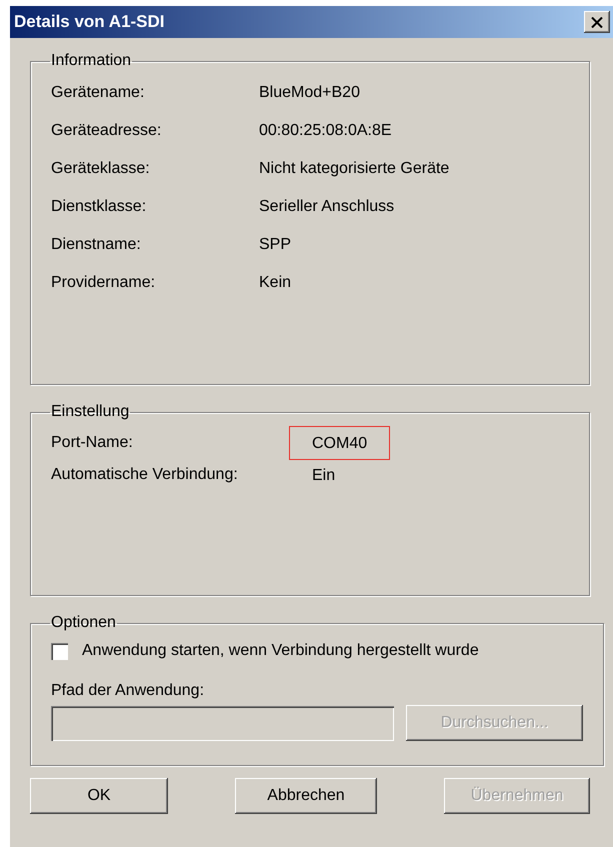 The image size is (613, 847). Describe the element at coordinates (101, 169) in the screenshot. I see `field-label: Geräteklasse:` at that location.